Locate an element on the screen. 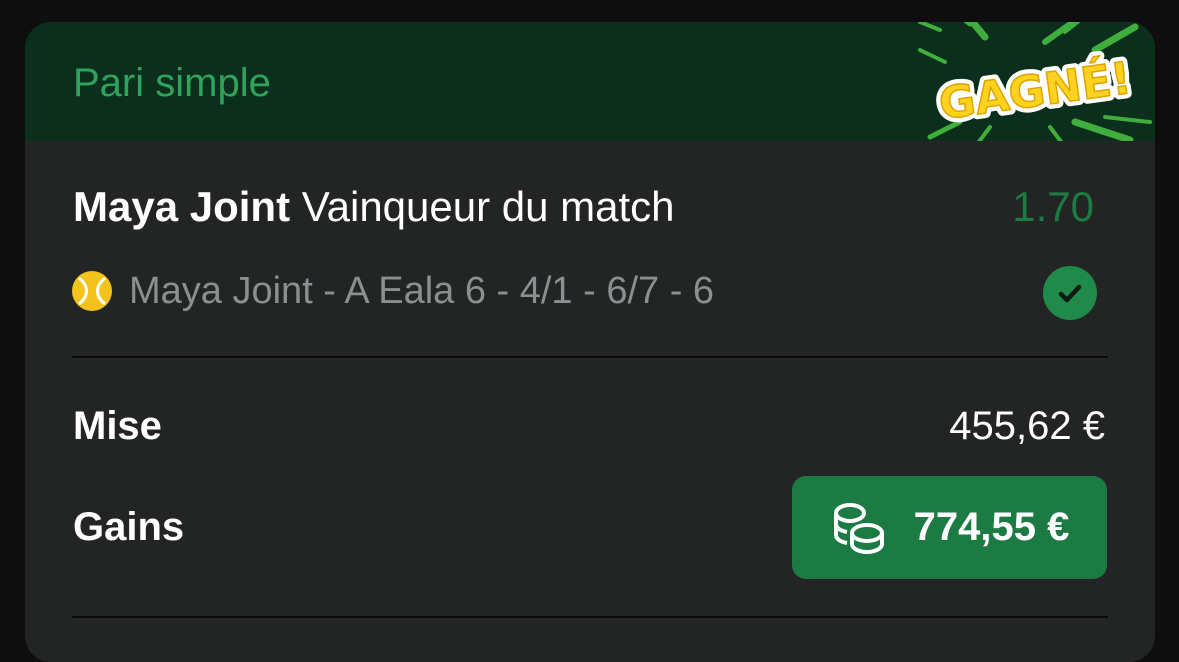 Image resolution: width=1179 pixels, height=662 pixels. won-badge: GAGNÉ! GAGNÉ! is located at coordinates (1035, 81).